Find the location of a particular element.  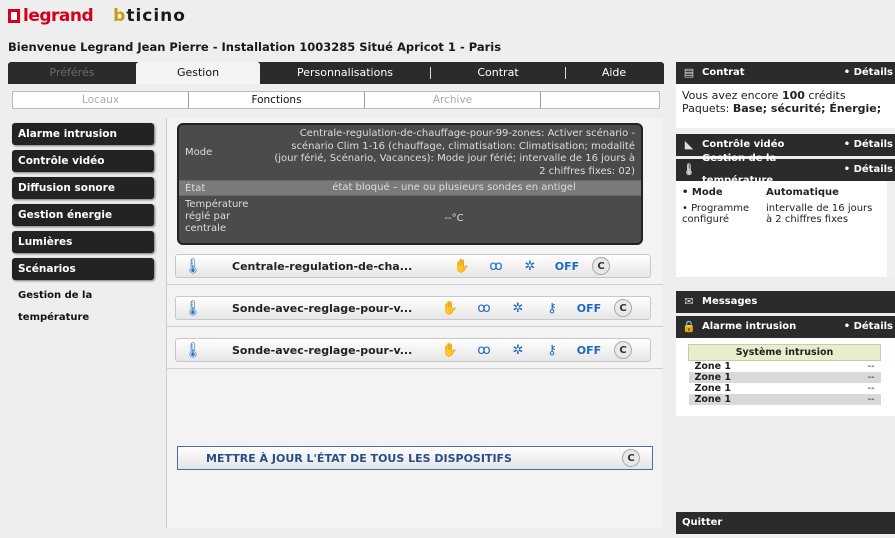

temperature-details-link: • Détails is located at coordinates (868, 170).